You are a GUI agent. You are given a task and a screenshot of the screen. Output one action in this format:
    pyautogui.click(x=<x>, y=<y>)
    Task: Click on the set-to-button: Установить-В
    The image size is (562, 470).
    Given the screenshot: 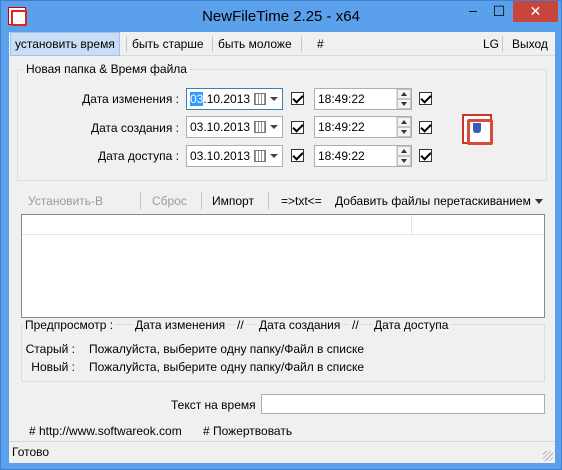 What is the action you would take?
    pyautogui.click(x=65, y=201)
    